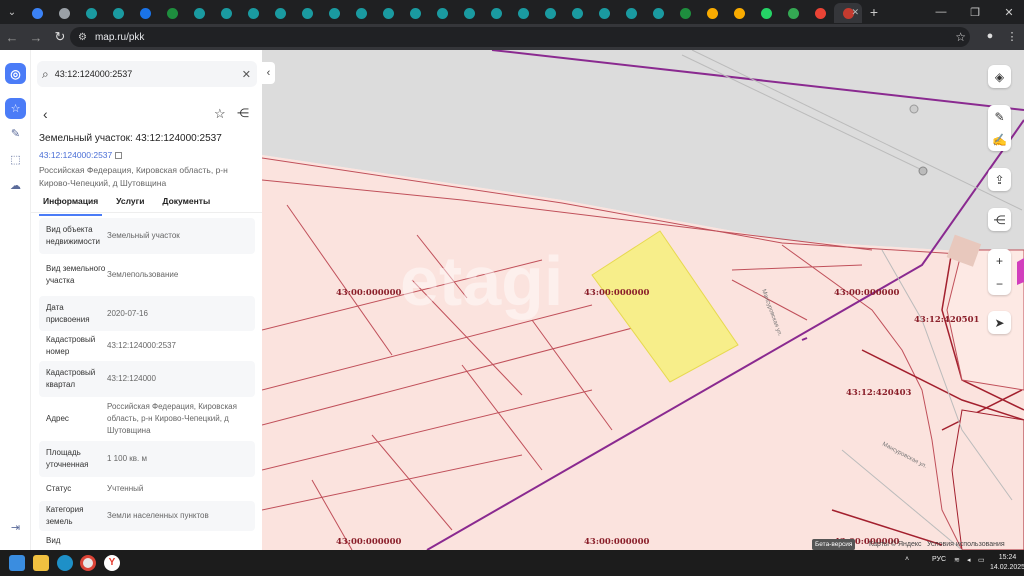 Image resolution: width=1024 pixels, height=576 pixels. What do you see at coordinates (999, 116) in the screenshot?
I see `ruler-icon: ✎` at bounding box center [999, 116].